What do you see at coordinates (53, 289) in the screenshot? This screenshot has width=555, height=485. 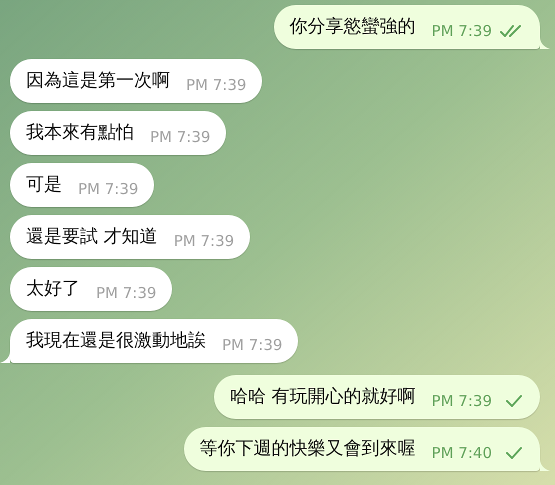 I see `message-text: 太好了` at bounding box center [53, 289].